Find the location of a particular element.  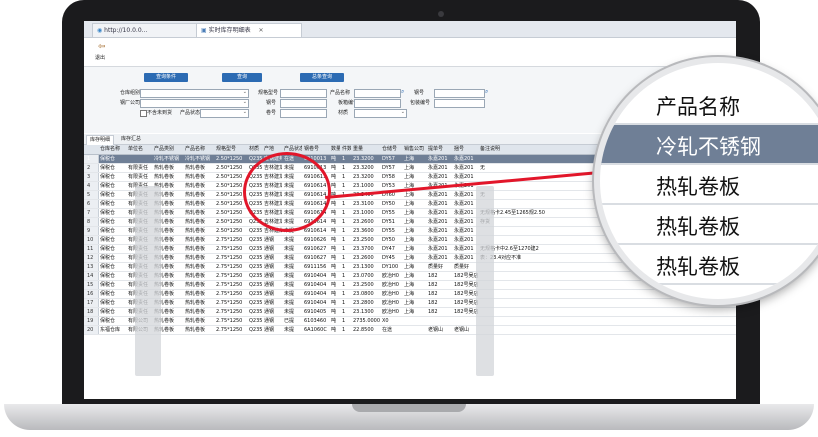

column-header: 捆号 is located at coordinates (466, 149).